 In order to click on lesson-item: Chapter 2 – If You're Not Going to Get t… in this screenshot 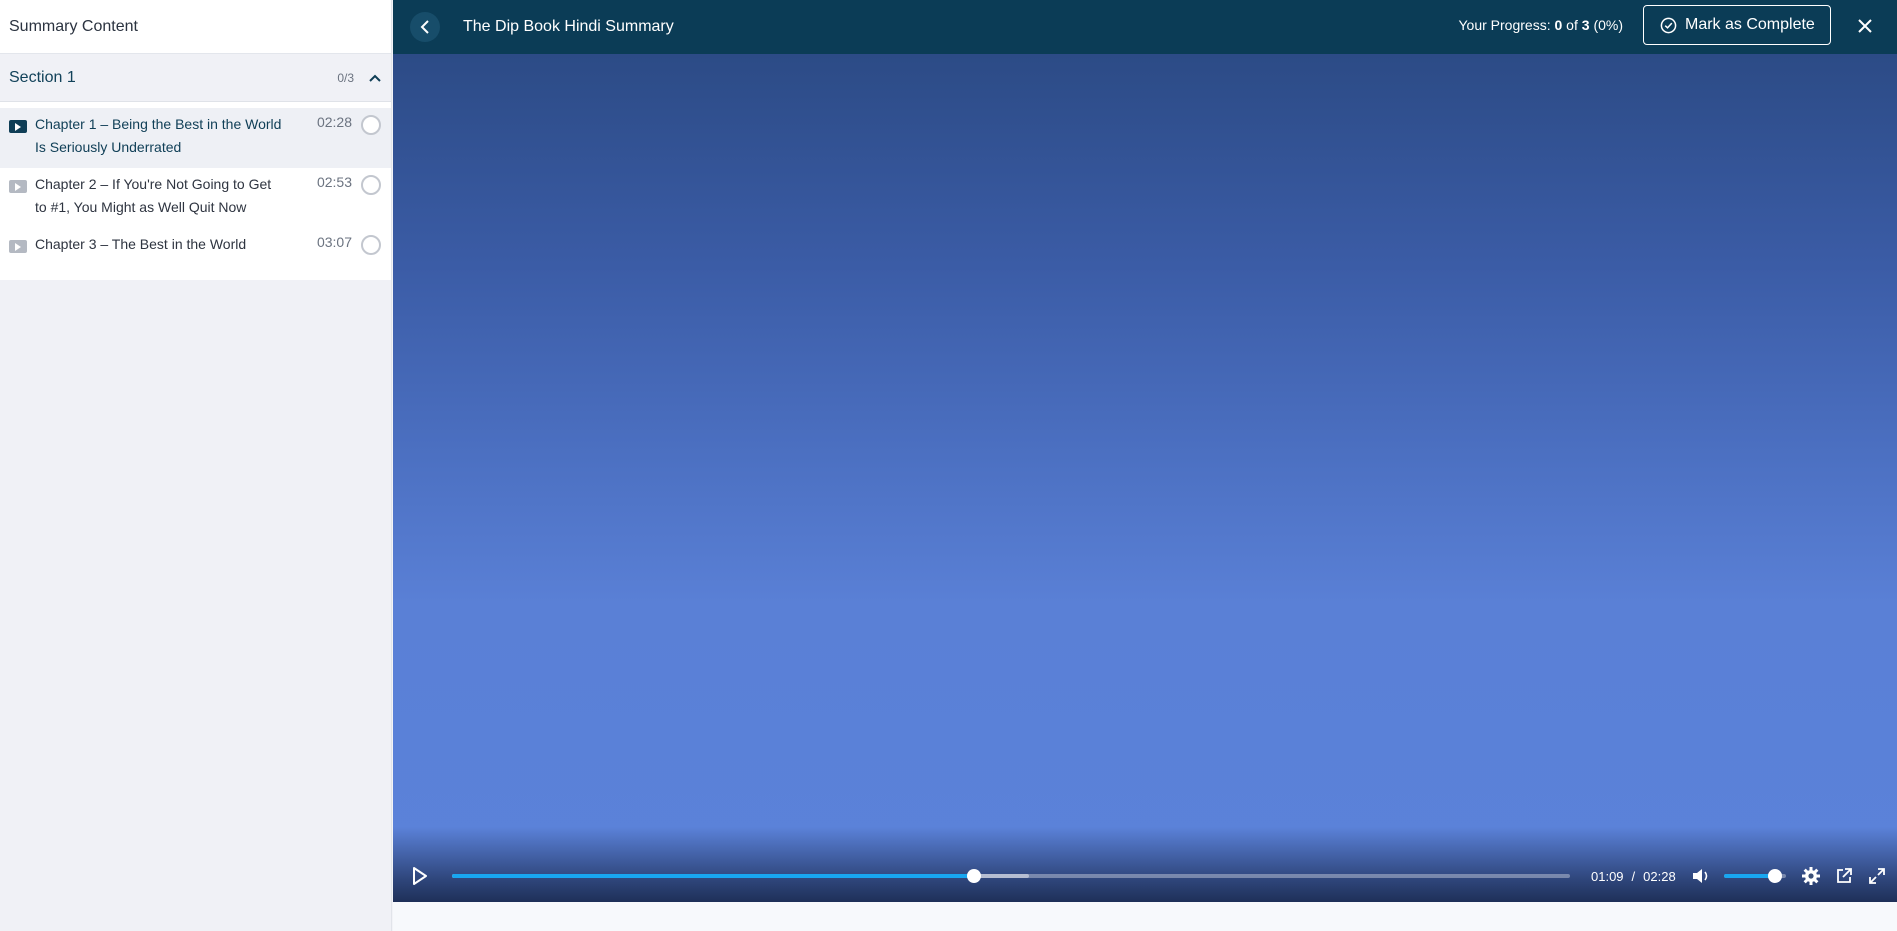, I will do `click(195, 198)`.